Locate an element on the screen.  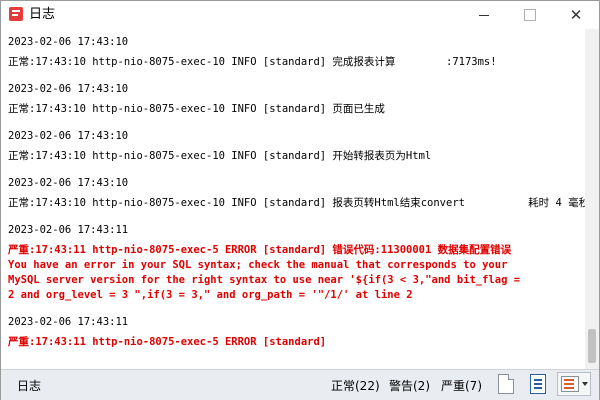
maximize-icon is located at coordinates (530, 15).